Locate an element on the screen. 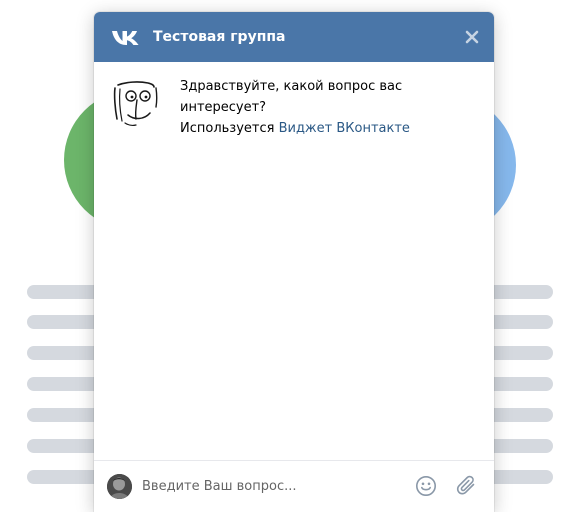 This screenshot has height=512, width=581. community-avatar is located at coordinates (136, 103).